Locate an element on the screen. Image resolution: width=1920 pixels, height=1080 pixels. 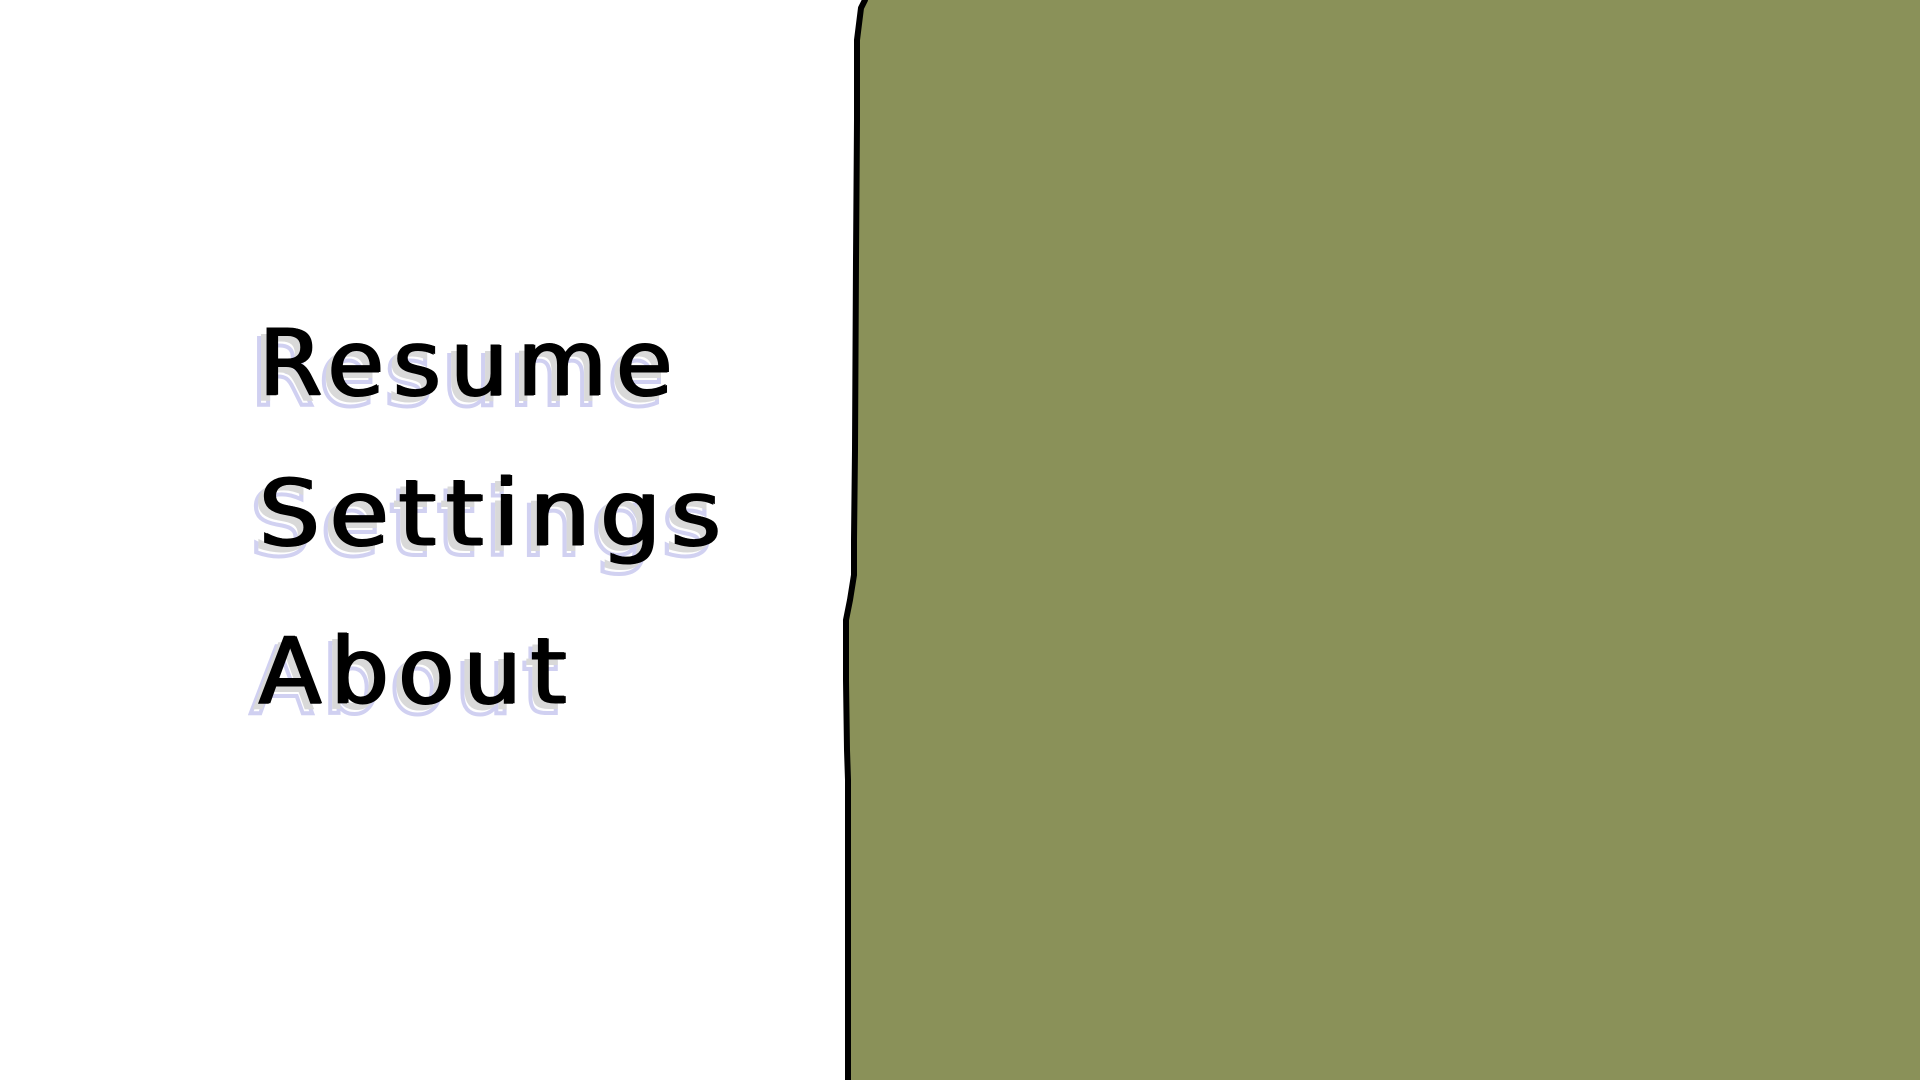
about-button: About About About is located at coordinates (411, 677).